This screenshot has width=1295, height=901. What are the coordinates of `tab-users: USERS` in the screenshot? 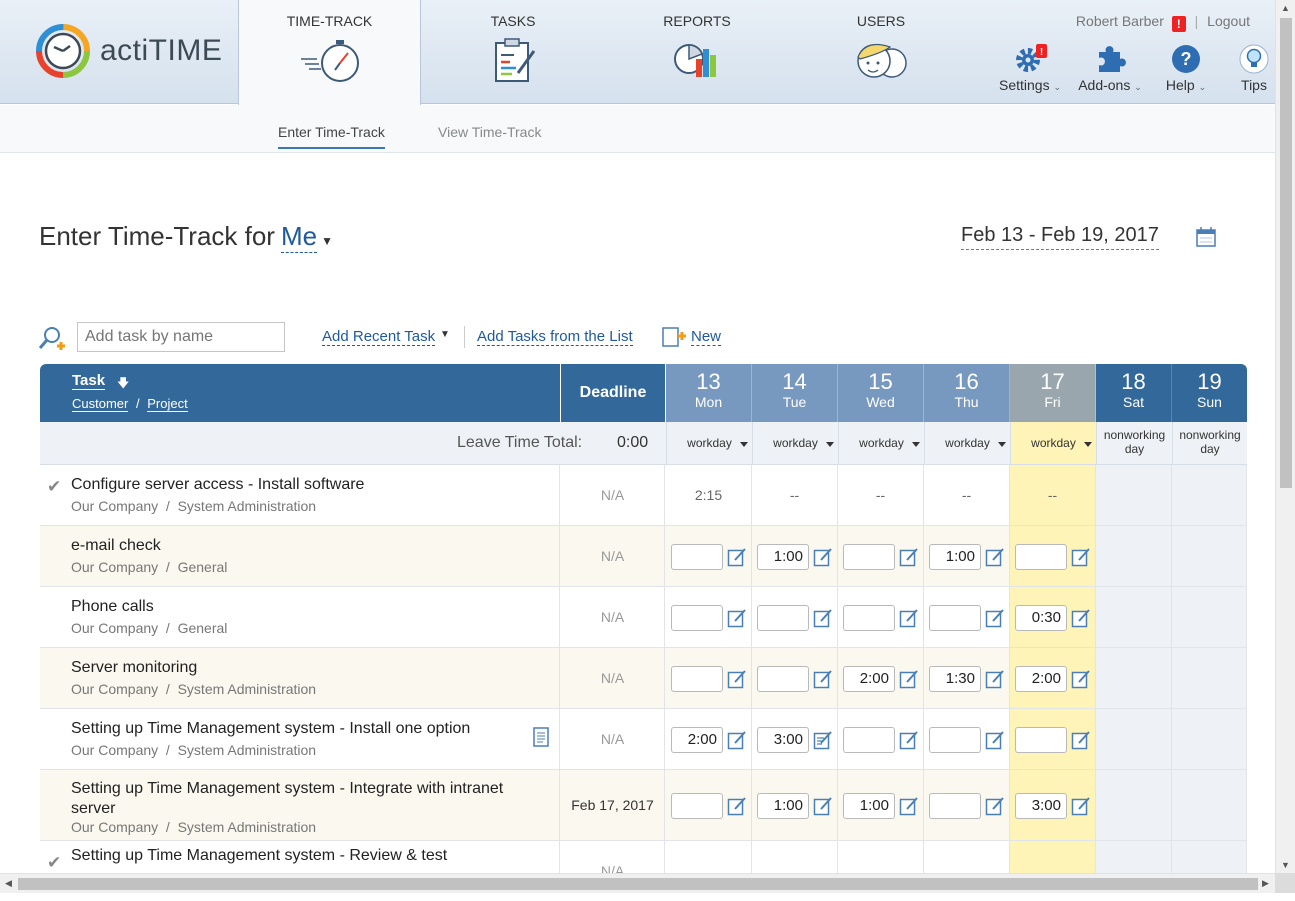 It's located at (881, 52).